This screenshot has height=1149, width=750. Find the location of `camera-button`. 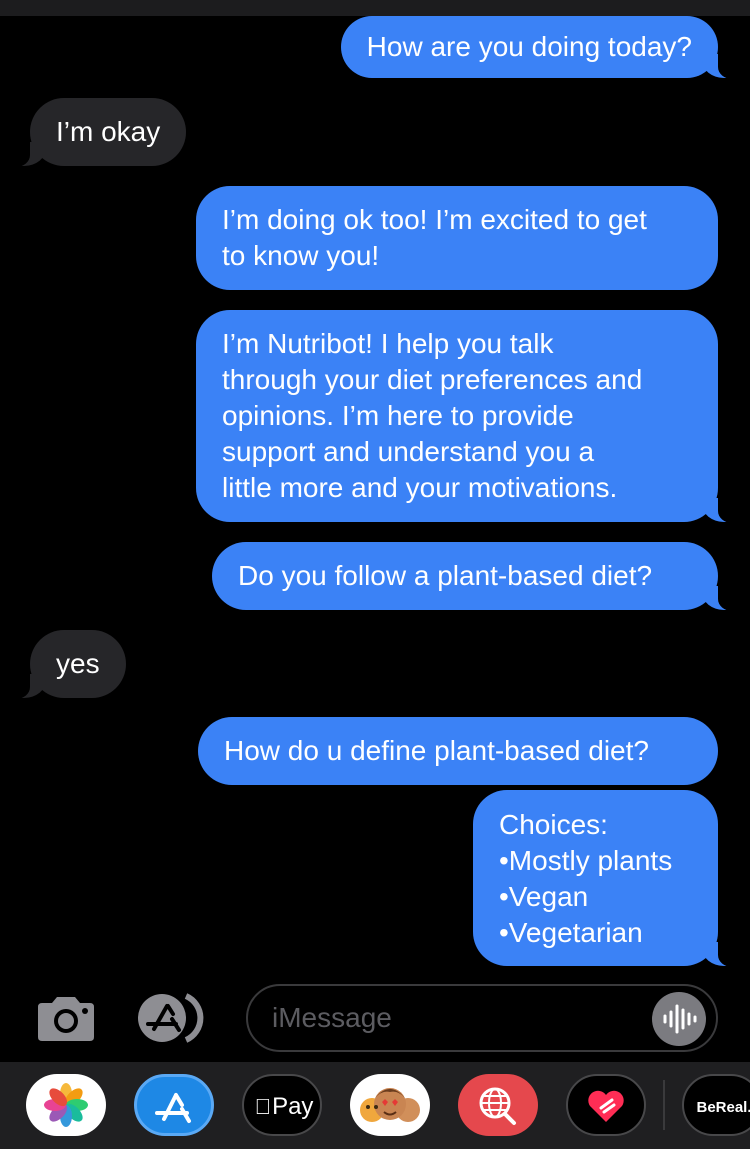

camera-button is located at coordinates (66, 1018).